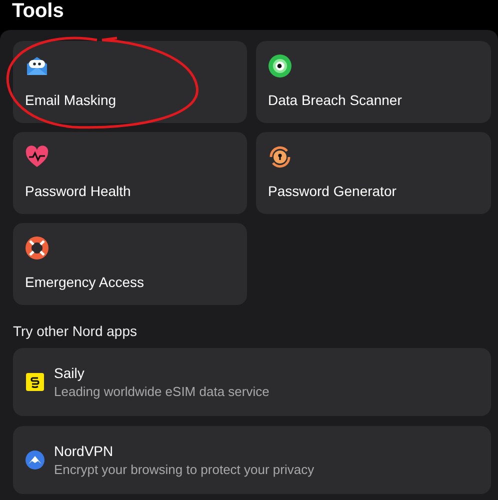 The image size is (498, 500). What do you see at coordinates (38, 11) in the screenshot?
I see `page-title: Tools` at bounding box center [38, 11].